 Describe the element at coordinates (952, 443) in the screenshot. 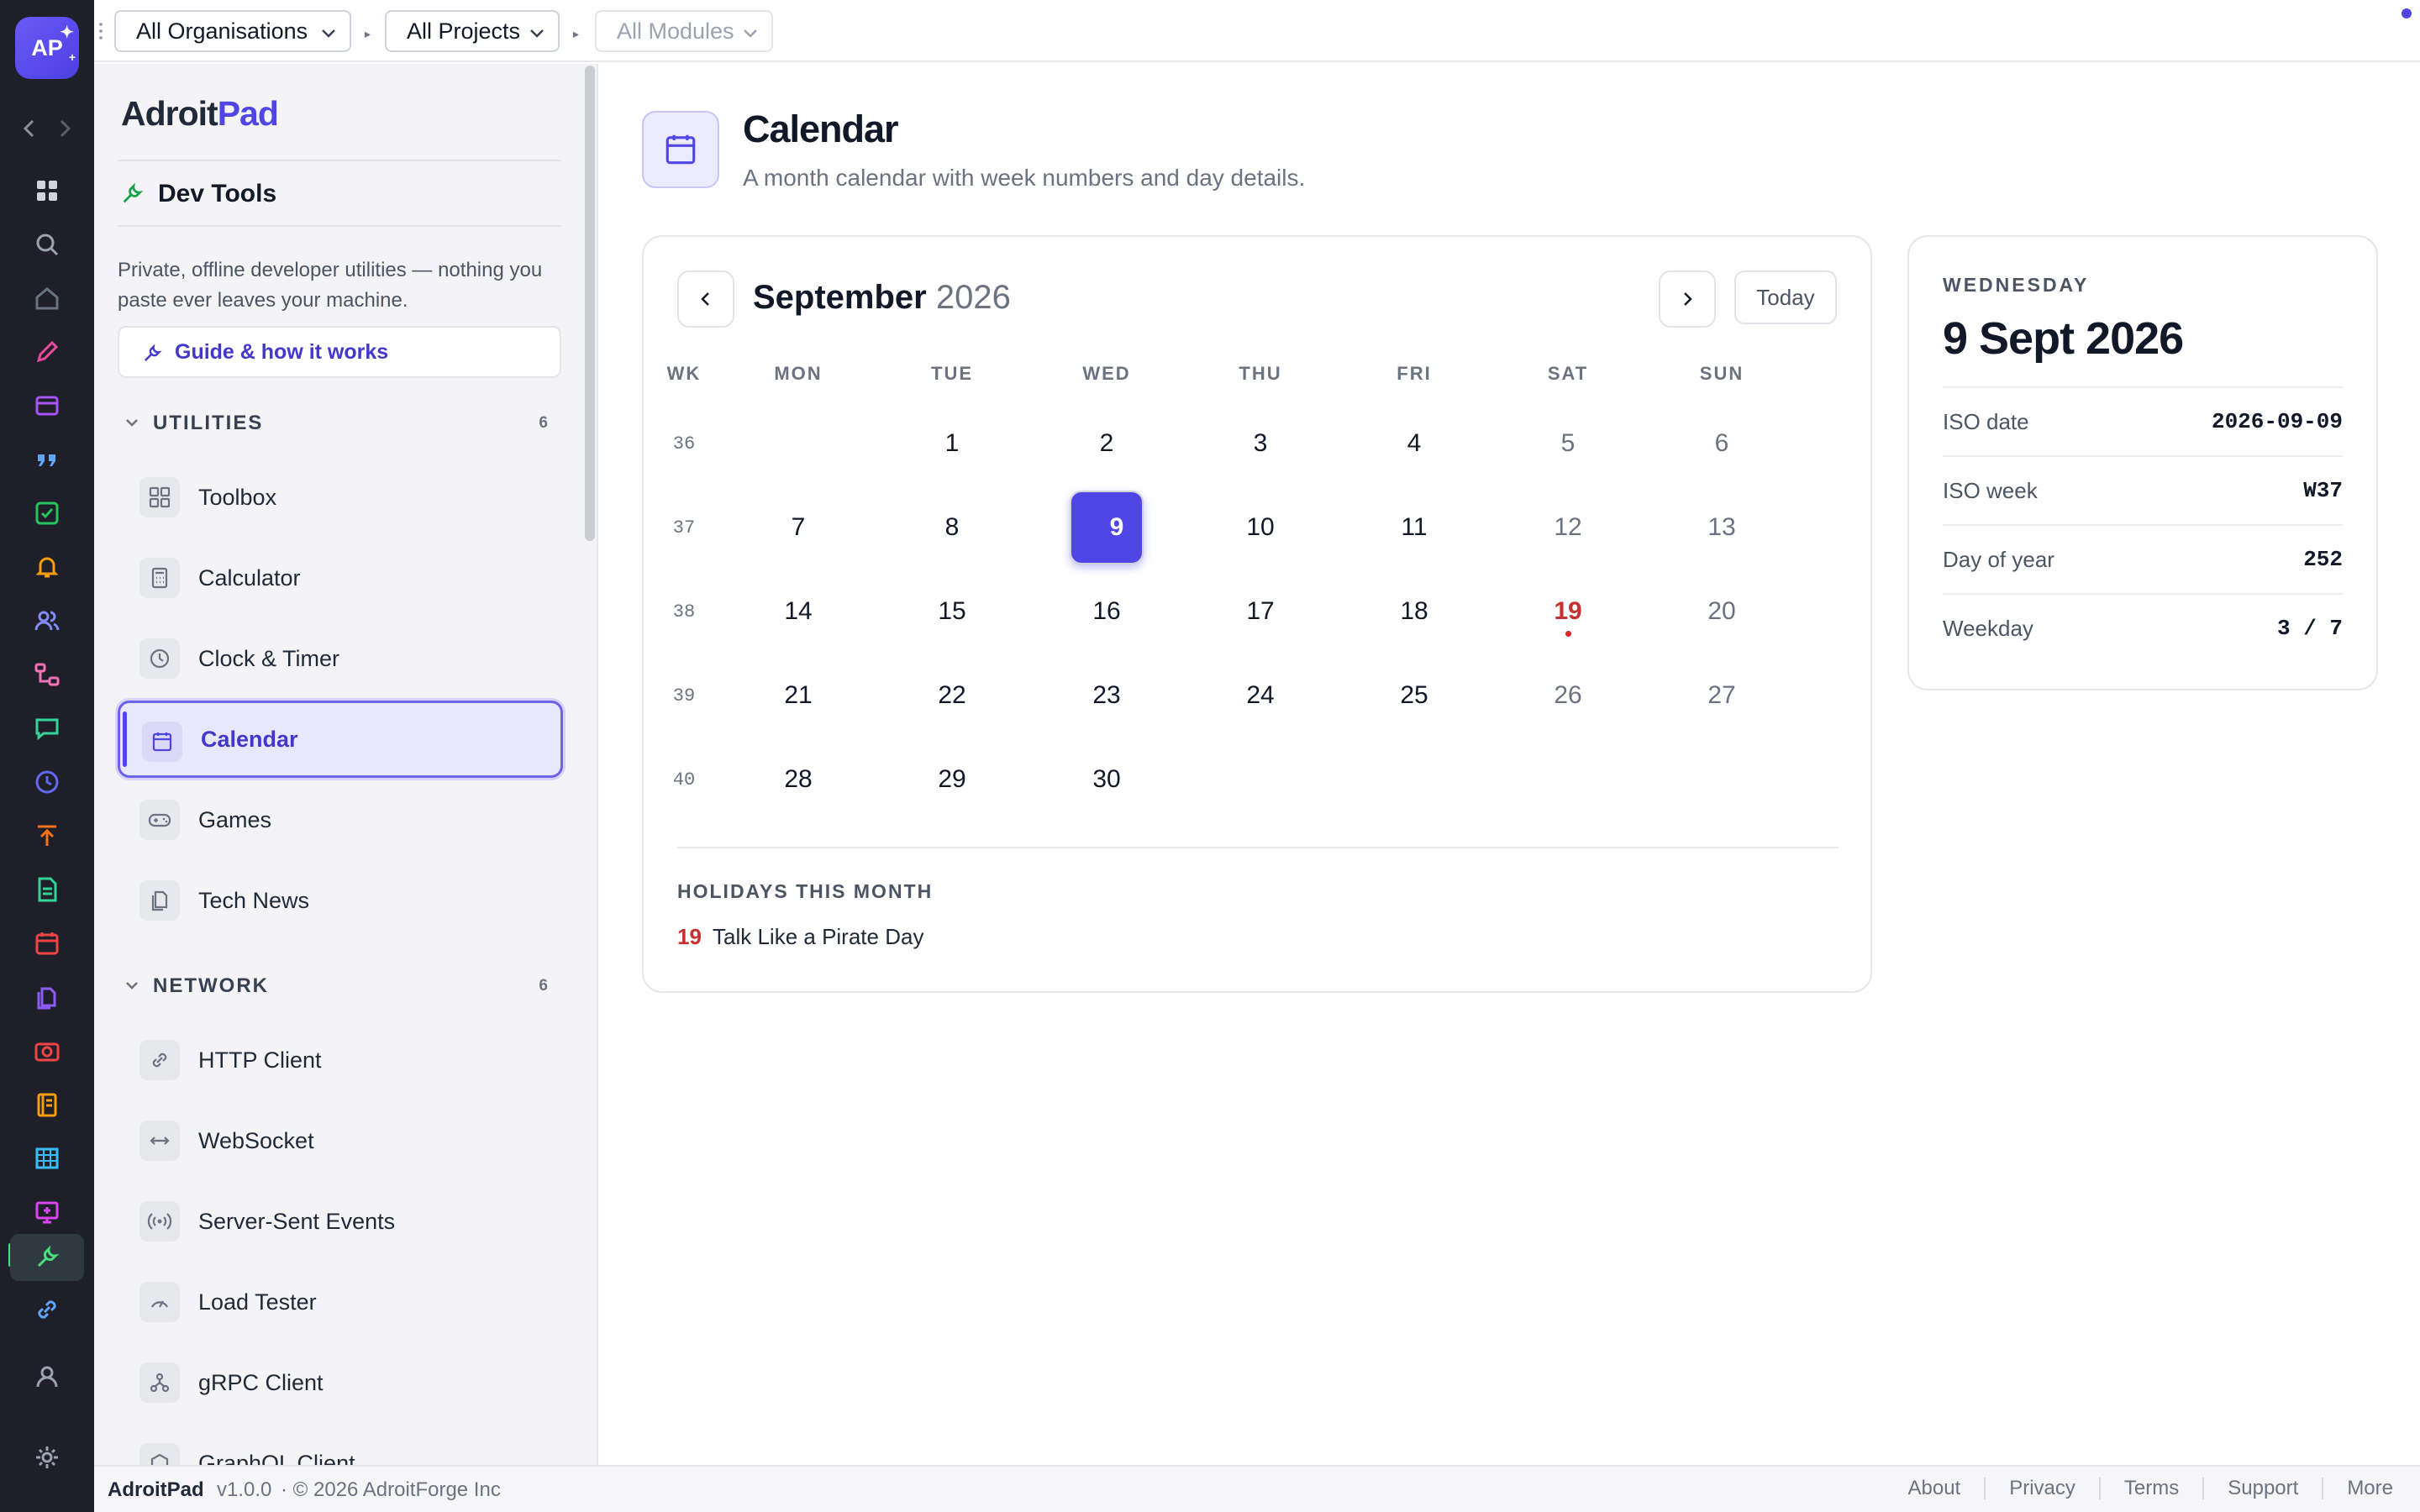

I see `calendar-day: 1` at that location.